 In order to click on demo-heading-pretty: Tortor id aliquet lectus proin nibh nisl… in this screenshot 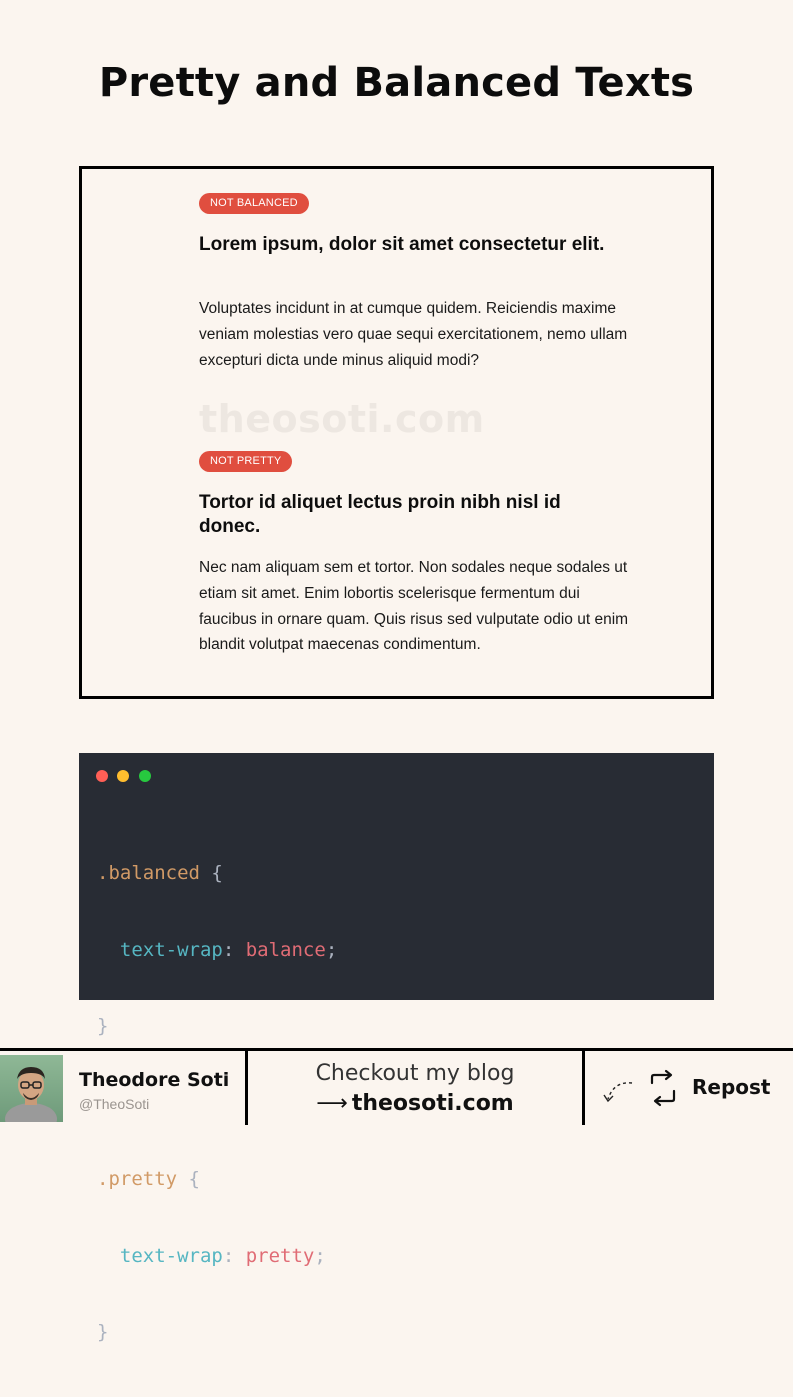, I will do `click(380, 514)`.